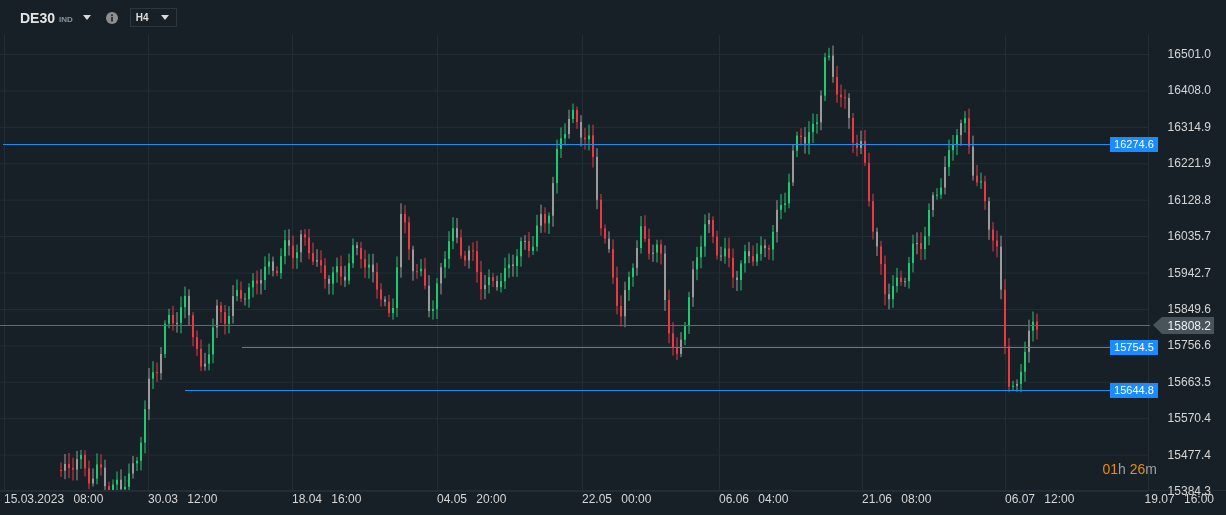  What do you see at coordinates (1134, 390) in the screenshot?
I see `level-price-tag: 15644.8` at bounding box center [1134, 390].